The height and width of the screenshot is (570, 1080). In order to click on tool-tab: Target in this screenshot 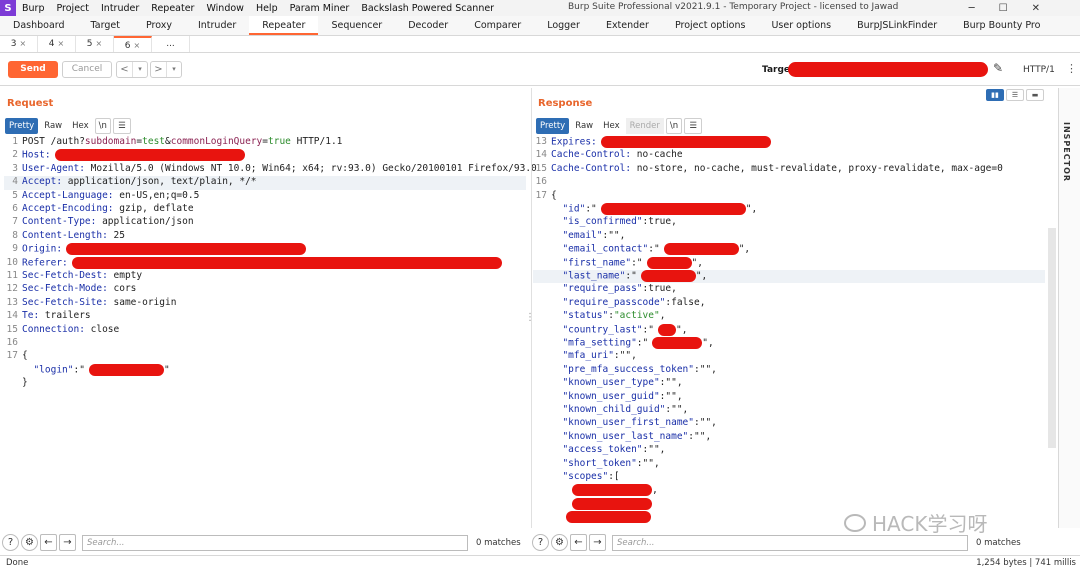, I will do `click(105, 25)`.